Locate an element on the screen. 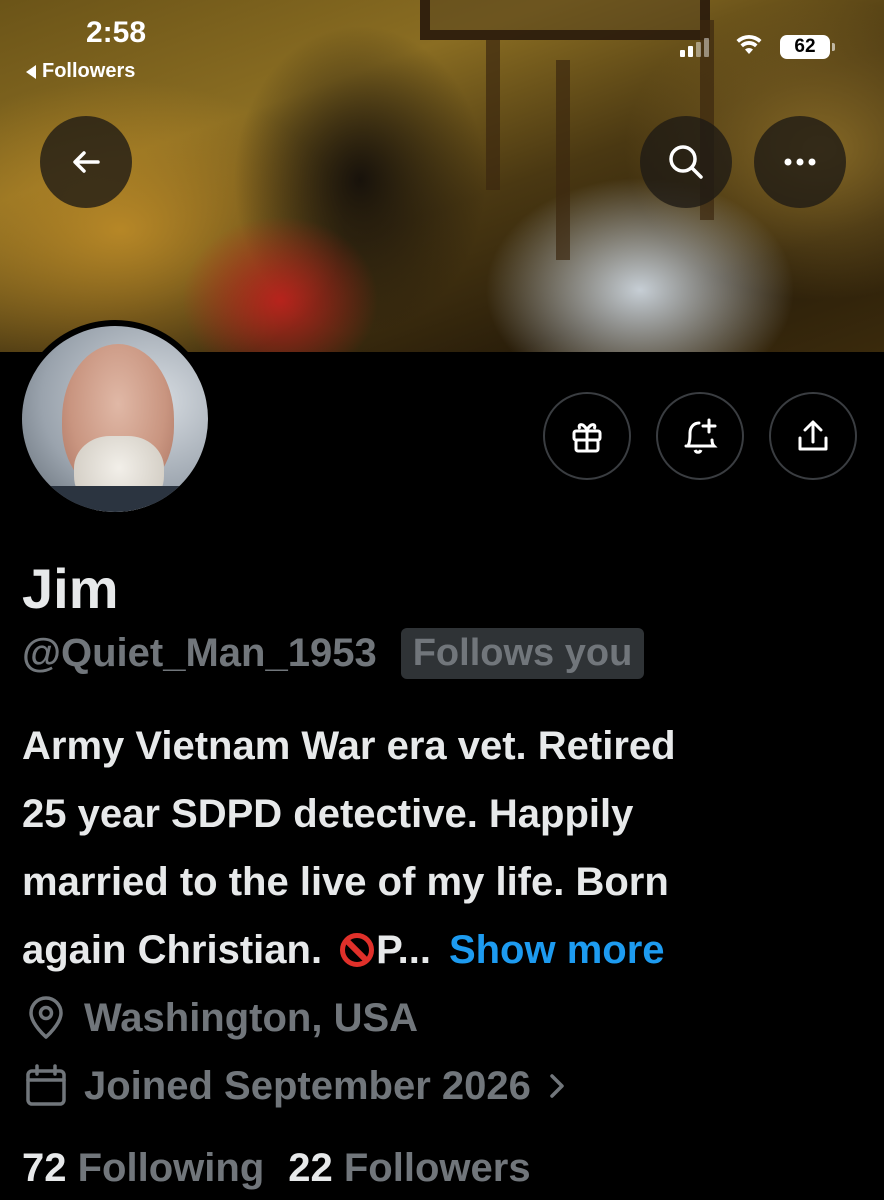 The image size is (884, 1200). bio-line: married to the live of my life. Born is located at coordinates (345, 882).